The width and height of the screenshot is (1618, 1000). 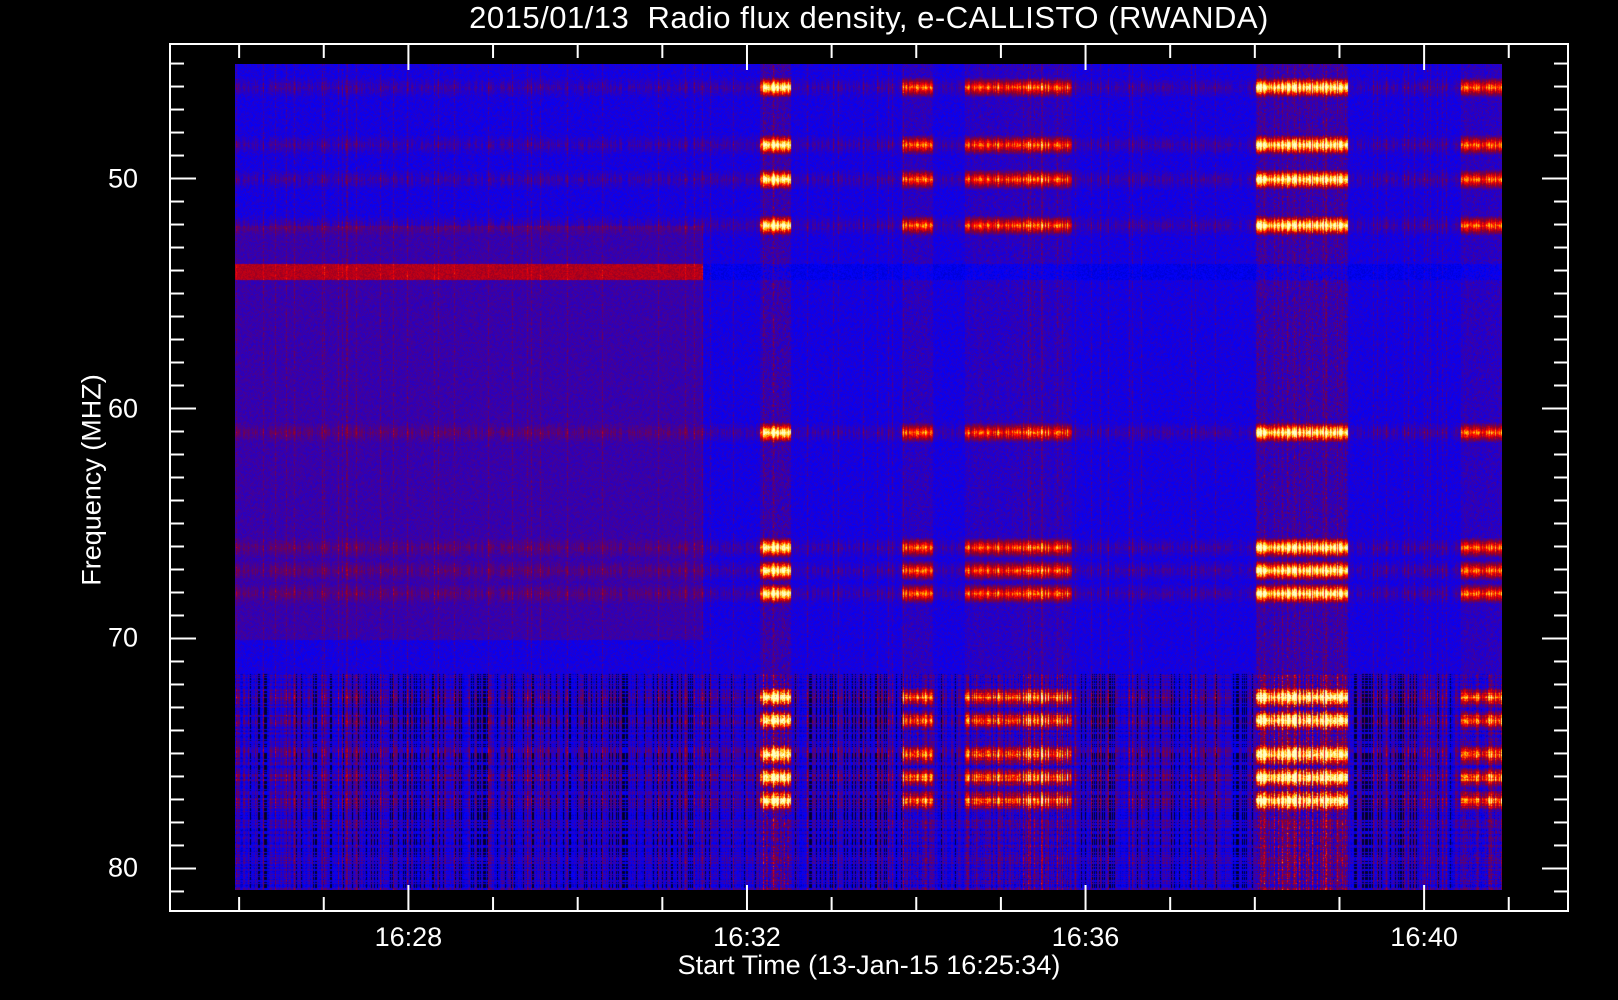 I want to click on y-axis-label: Frequency (MHZ), so click(x=91, y=480).